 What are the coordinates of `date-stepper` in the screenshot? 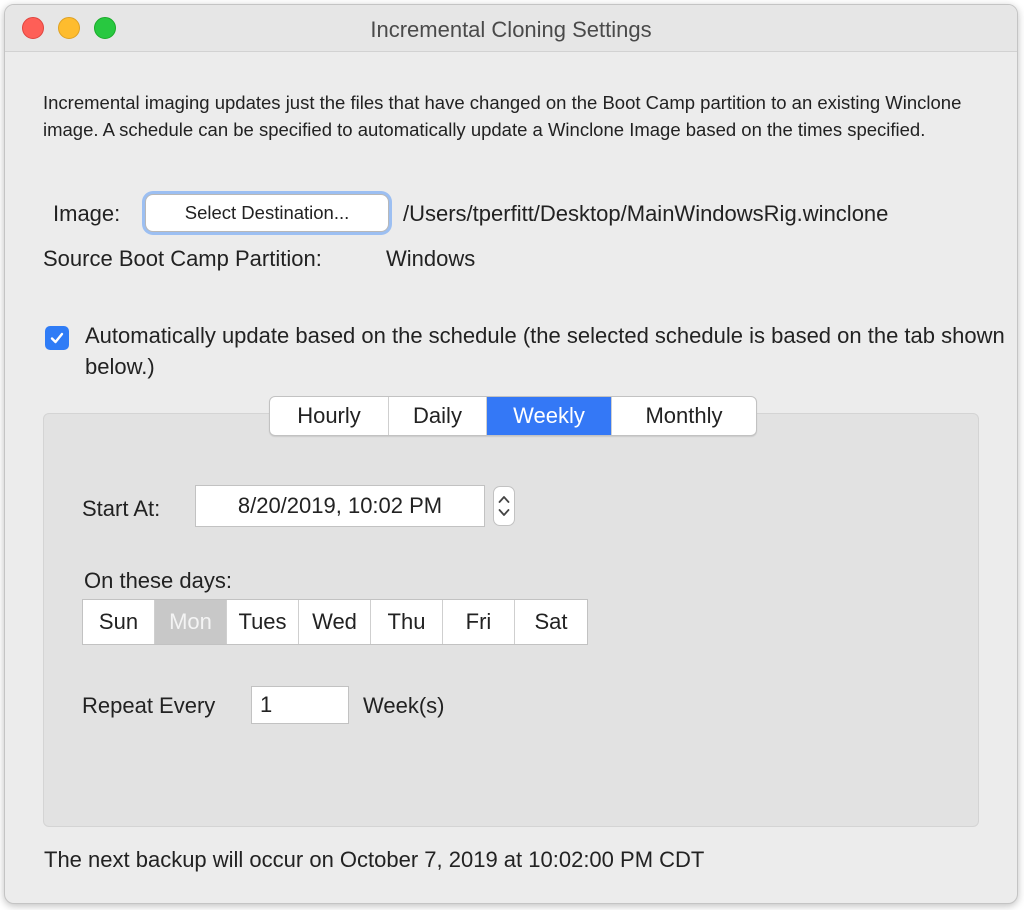 It's located at (504, 506).